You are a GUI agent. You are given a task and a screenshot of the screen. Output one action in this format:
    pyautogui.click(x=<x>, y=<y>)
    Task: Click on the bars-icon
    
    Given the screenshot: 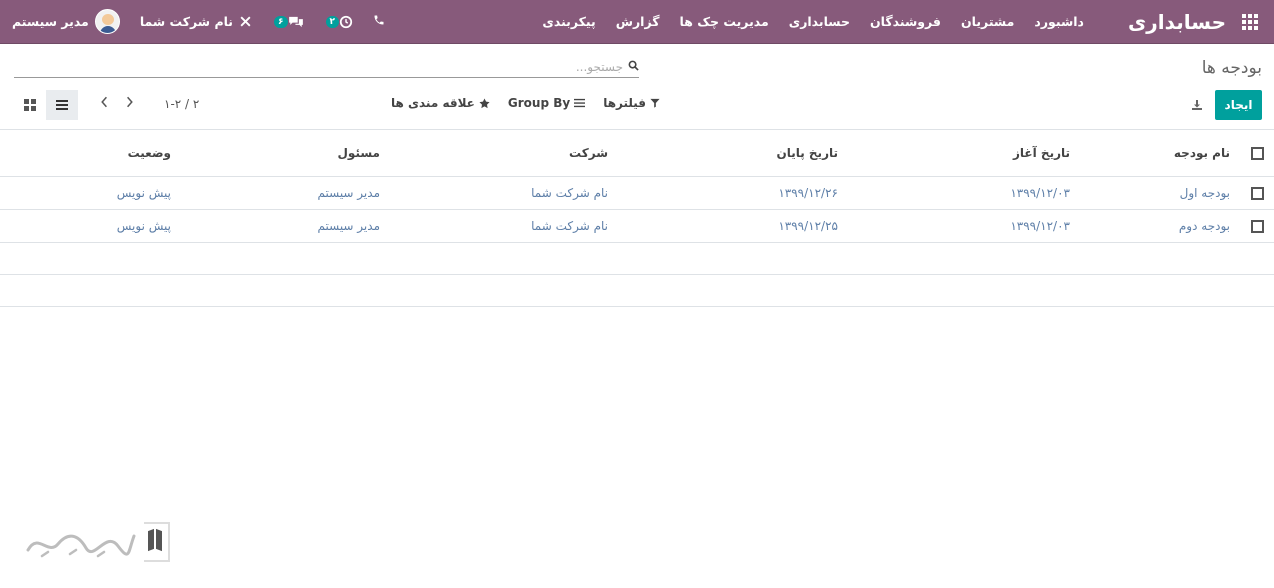 What is the action you would take?
    pyautogui.click(x=580, y=103)
    